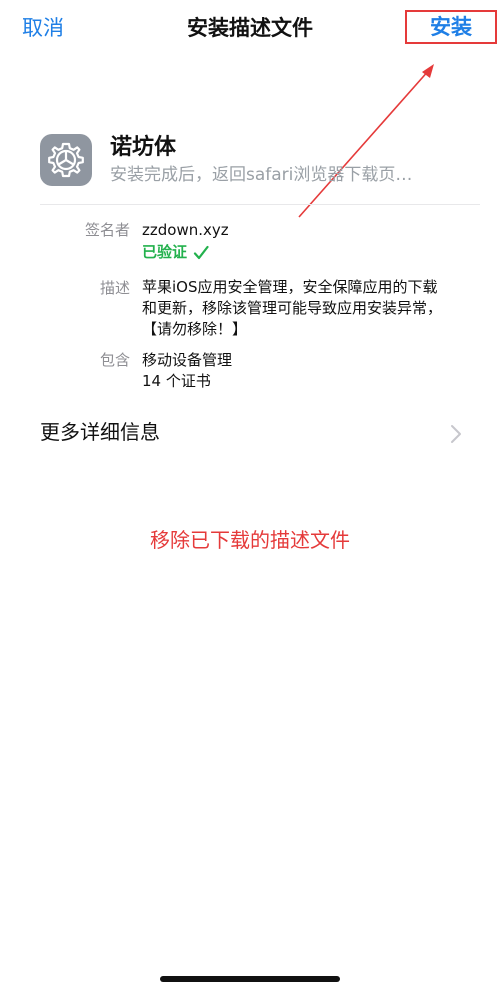 Image resolution: width=500 pixels, height=986 pixels. What do you see at coordinates (302, 252) in the screenshot?
I see `verified-status: 已验证` at bounding box center [302, 252].